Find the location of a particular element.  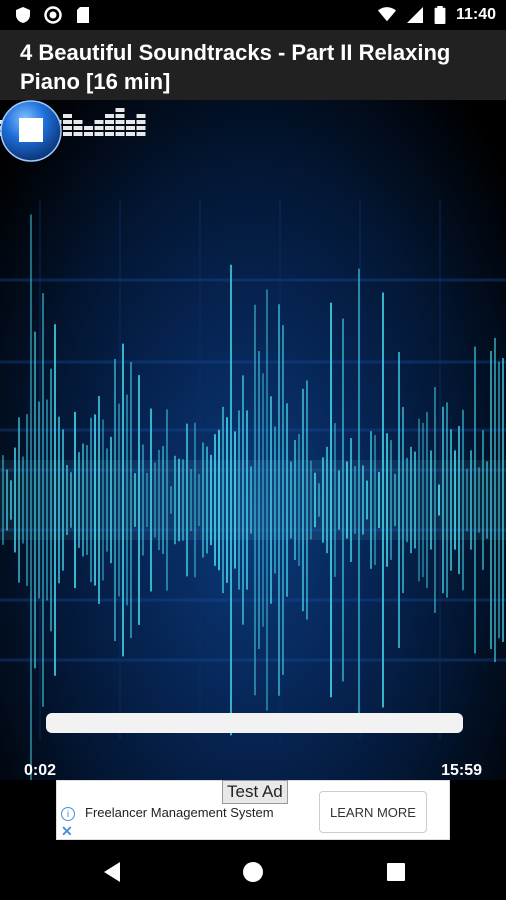

stop-icon is located at coordinates (31, 130).